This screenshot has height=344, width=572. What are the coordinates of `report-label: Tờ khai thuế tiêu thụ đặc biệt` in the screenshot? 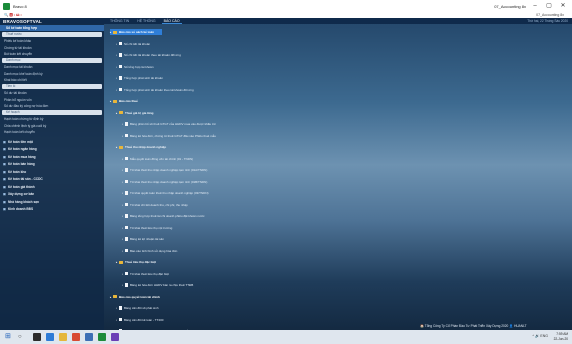 It's located at (149, 273).